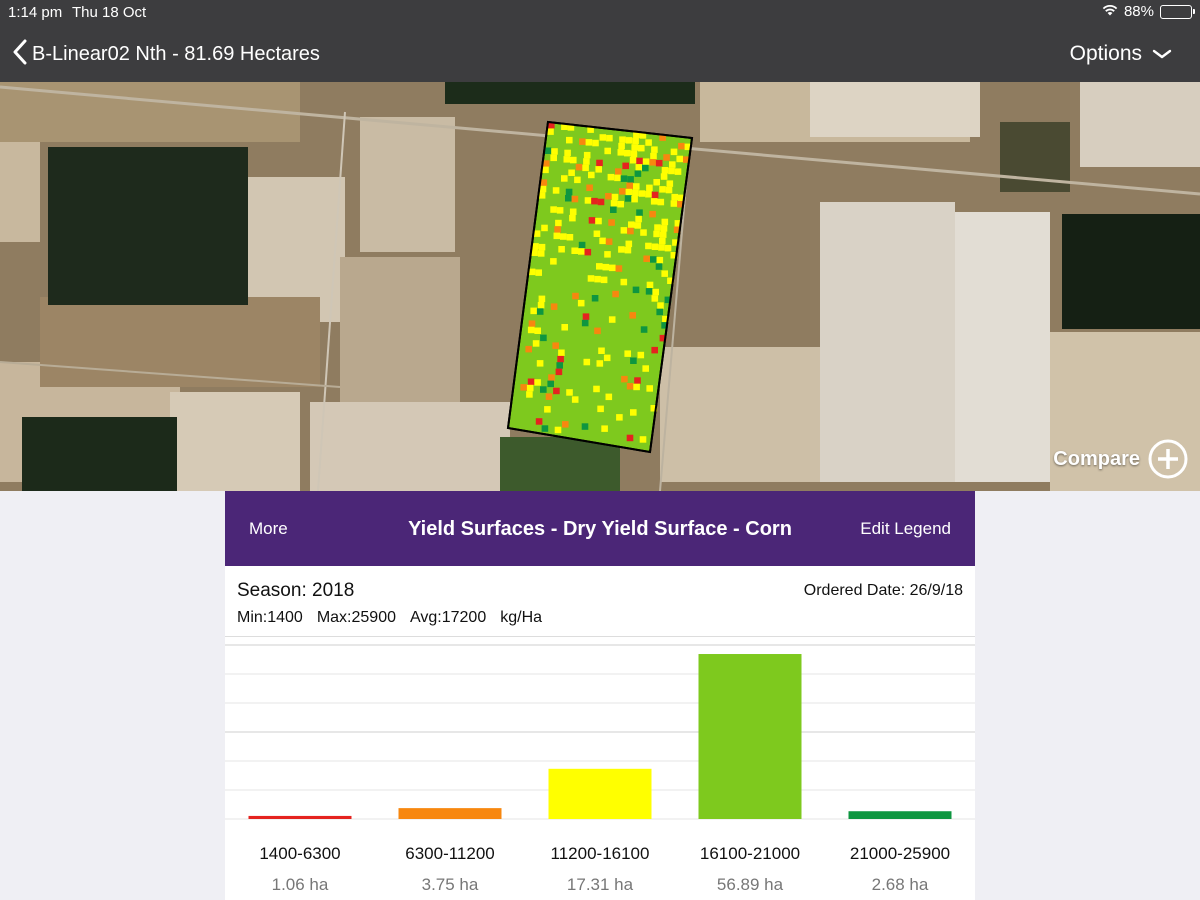 Image resolution: width=1200 pixels, height=900 pixels. Describe the element at coordinates (1162, 54) in the screenshot. I see `chevron-down-icon` at that location.